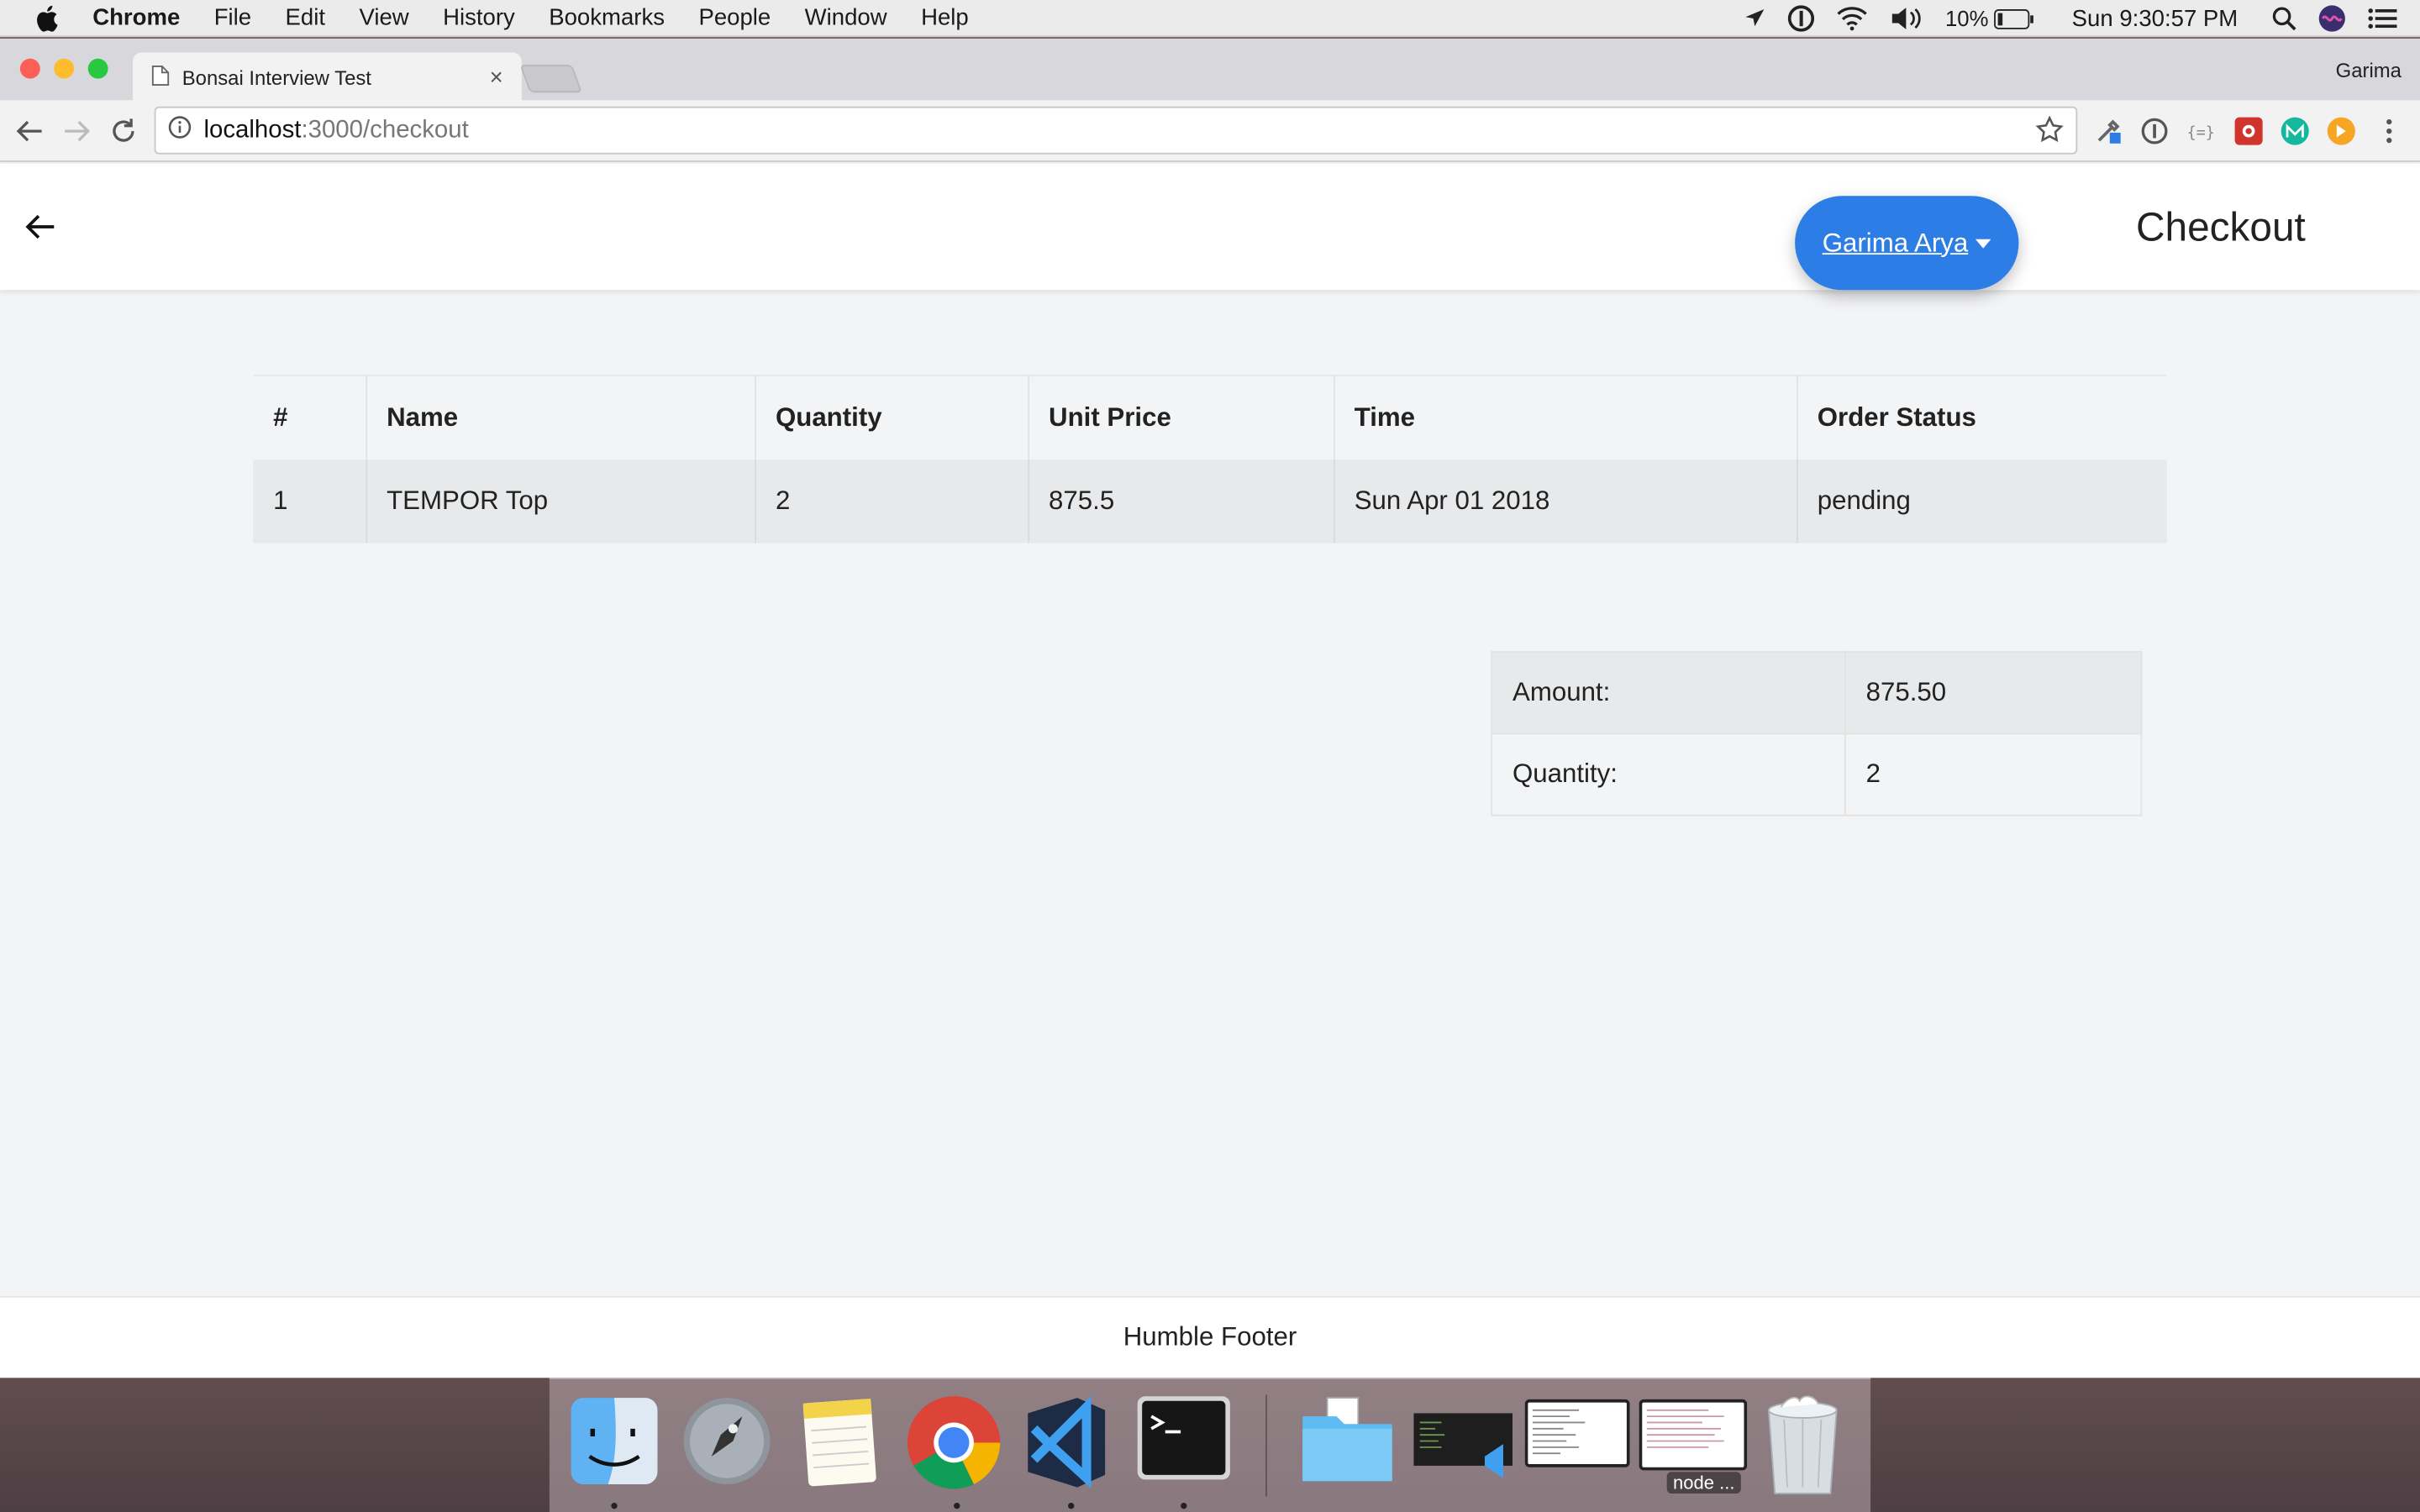 Image resolution: width=2420 pixels, height=1512 pixels. I want to click on spotlight-search-icon, so click(2284, 18).